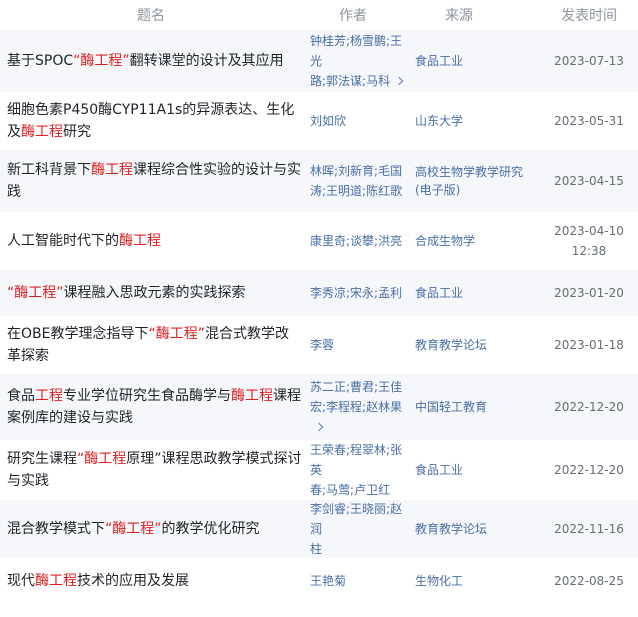  Describe the element at coordinates (362, 519) in the screenshot. I see `author-names: 李剑睿;王晓丽;赵润` at that location.